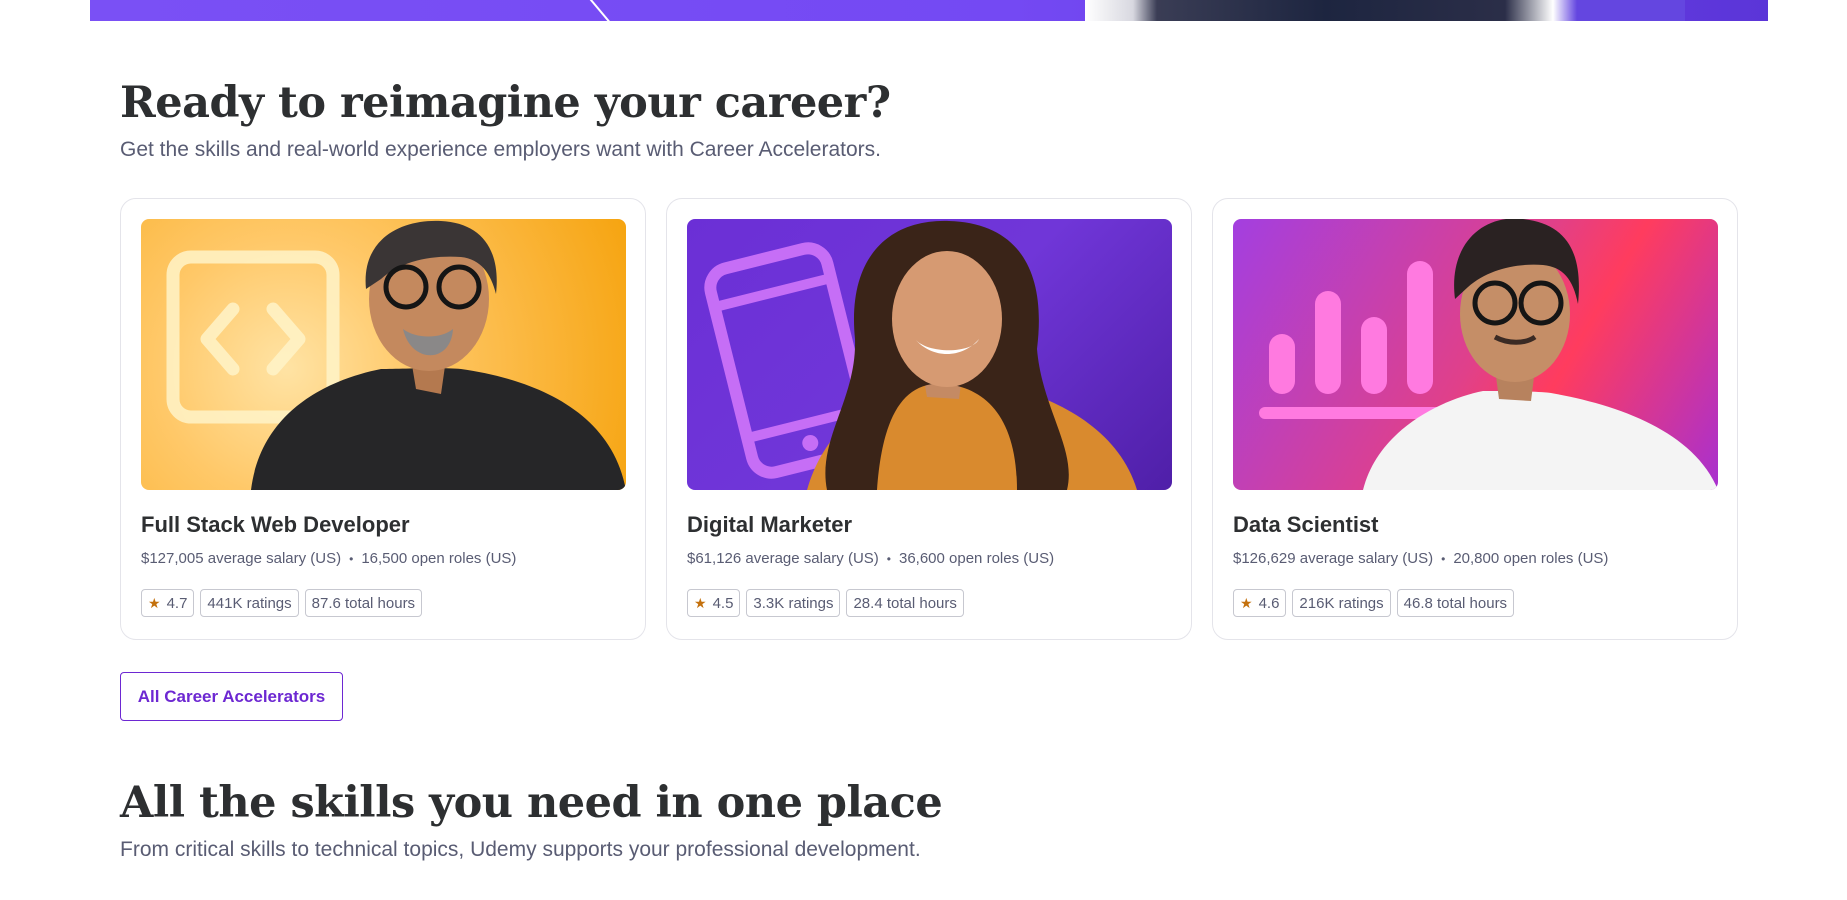  What do you see at coordinates (920, 355) in the screenshot?
I see `smartphone-icon` at bounding box center [920, 355].